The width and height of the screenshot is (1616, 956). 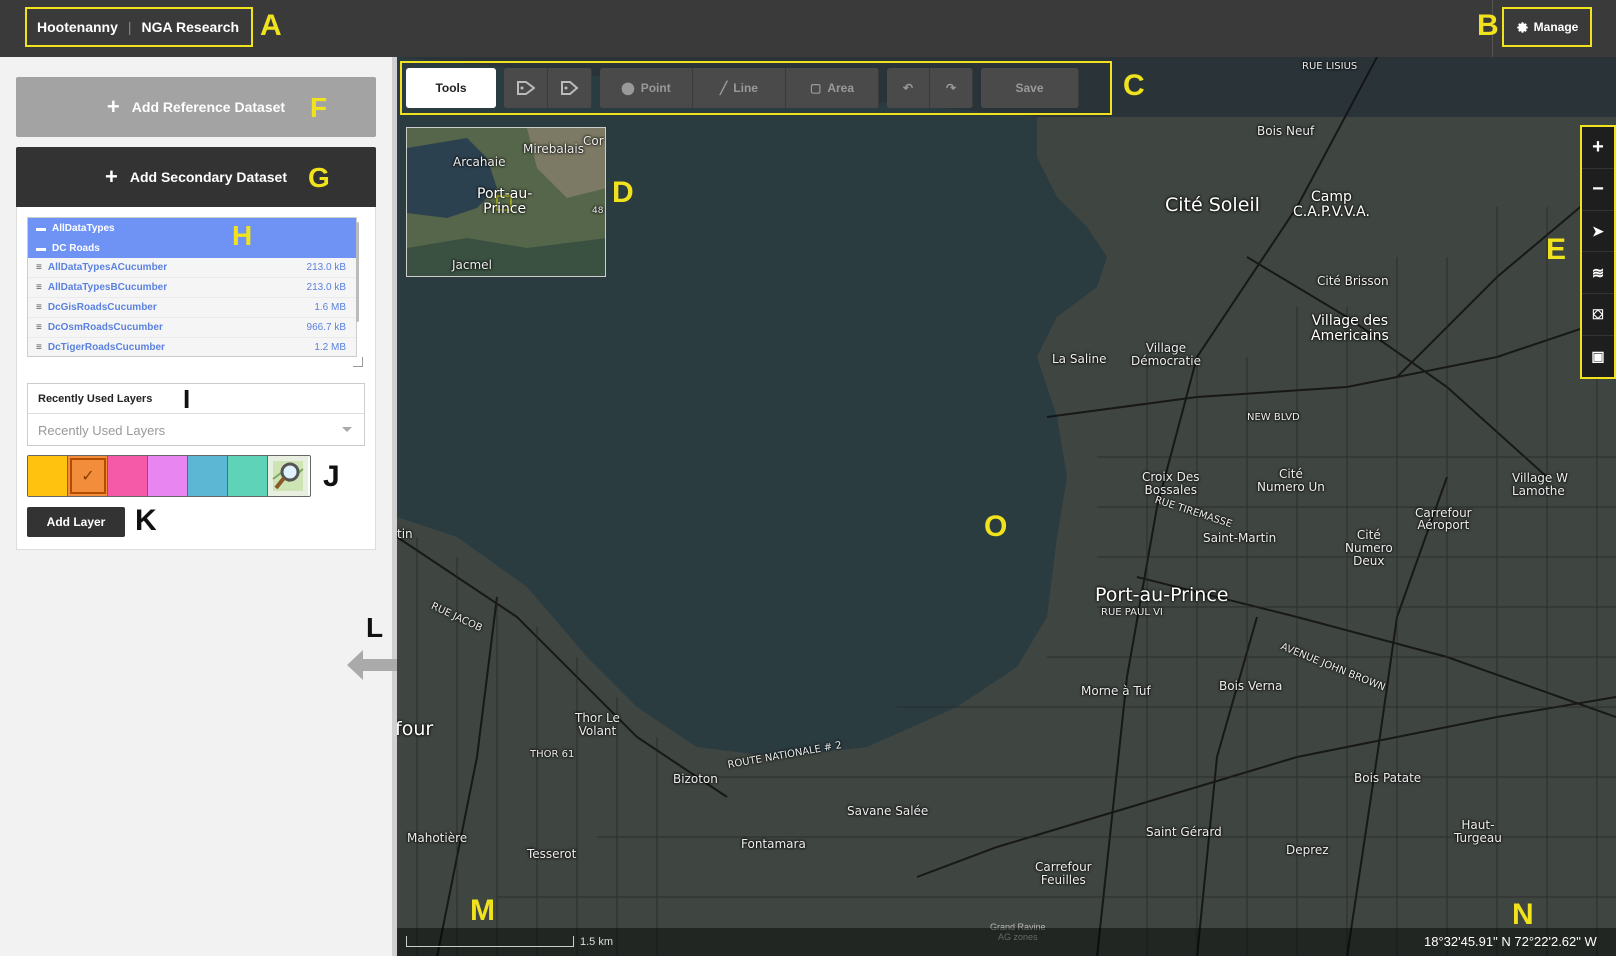 I want to click on color-swatch-yellow, so click(x=48, y=476).